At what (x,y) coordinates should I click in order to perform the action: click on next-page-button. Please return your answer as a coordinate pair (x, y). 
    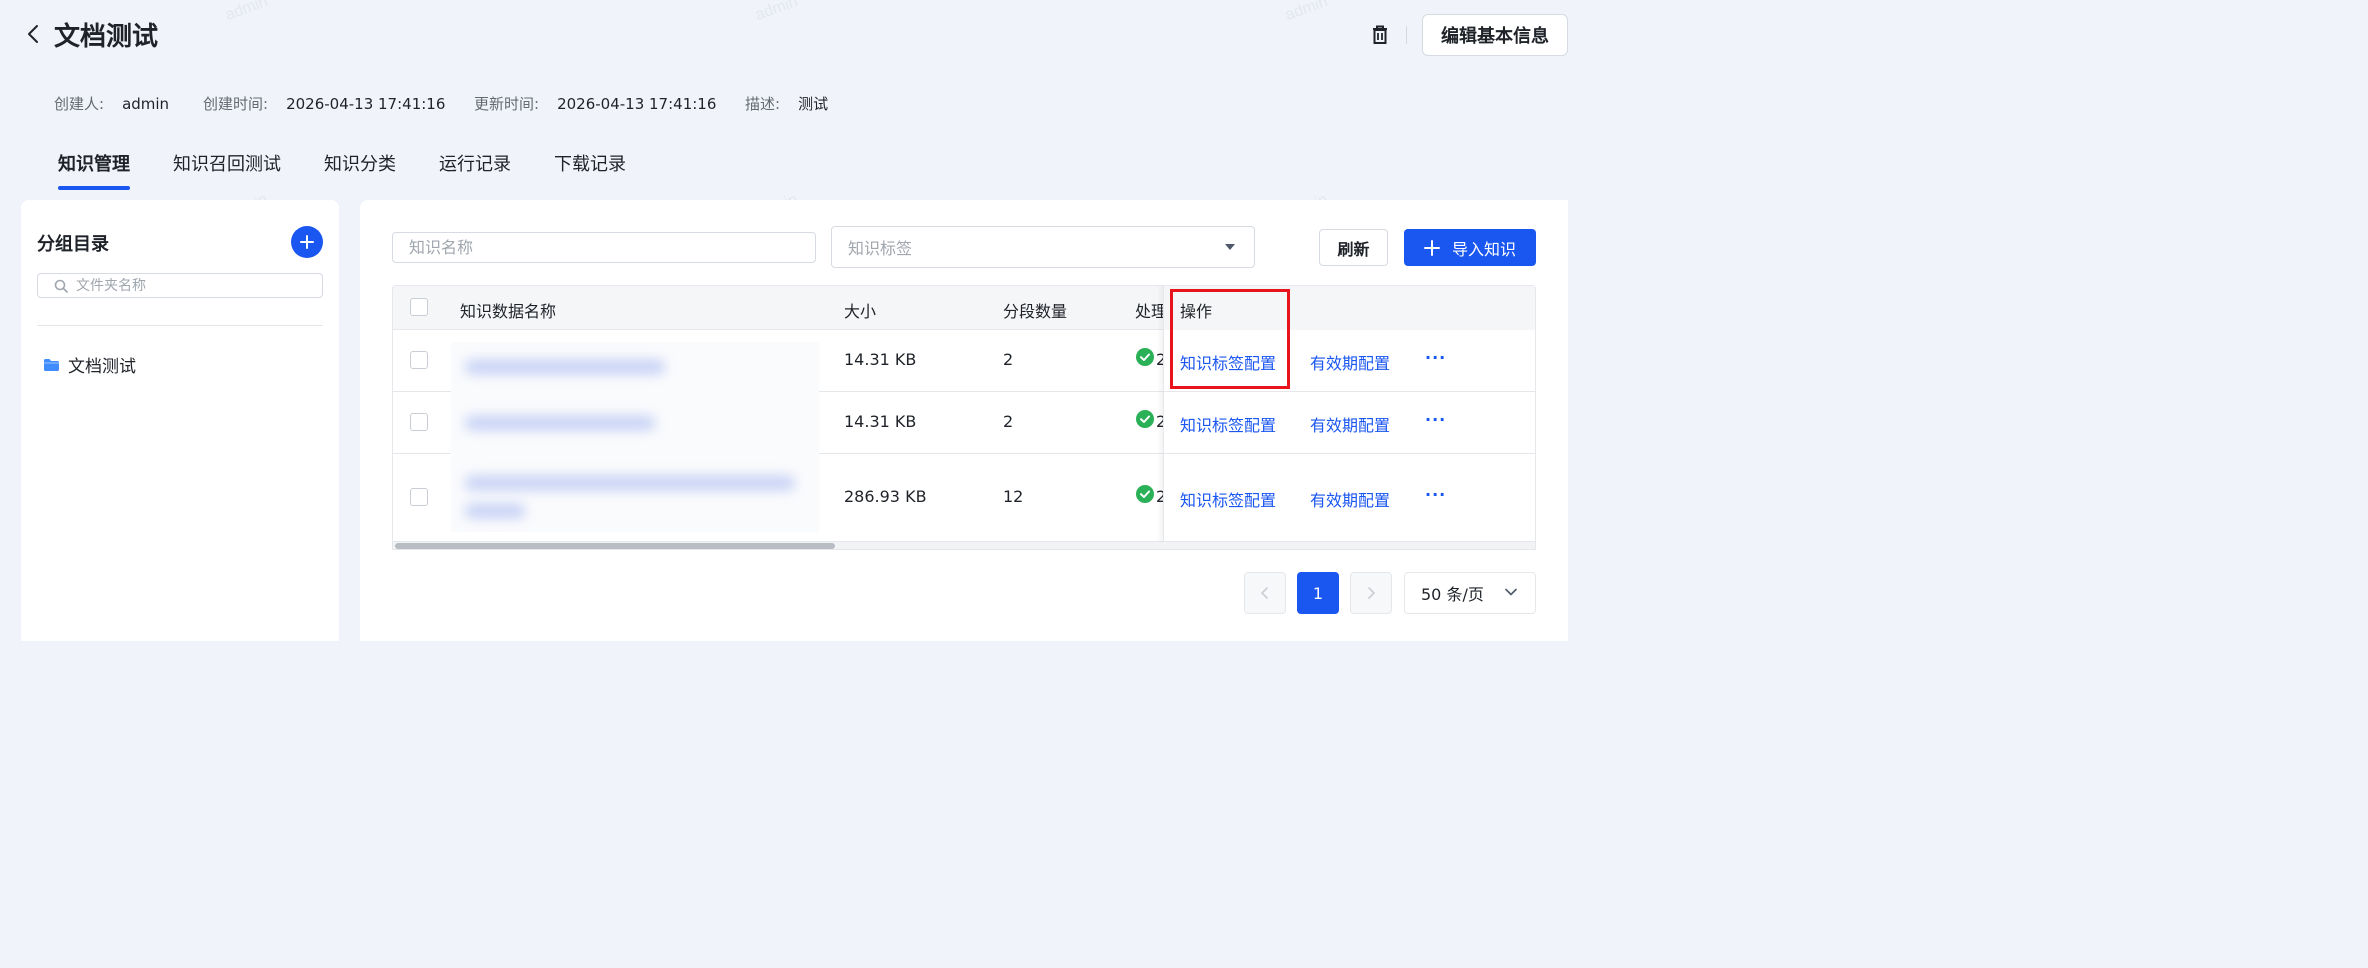
    Looking at the image, I should click on (1371, 593).